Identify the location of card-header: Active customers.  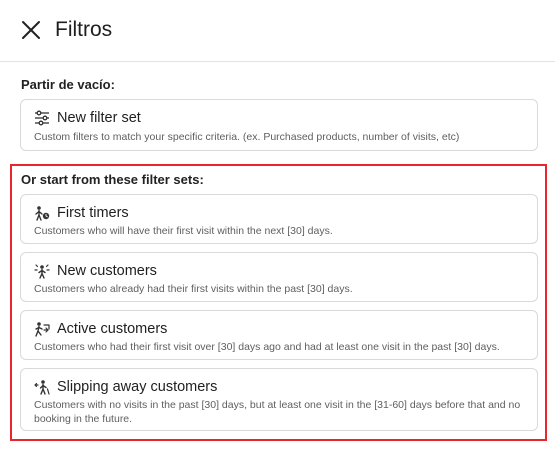
(100, 329).